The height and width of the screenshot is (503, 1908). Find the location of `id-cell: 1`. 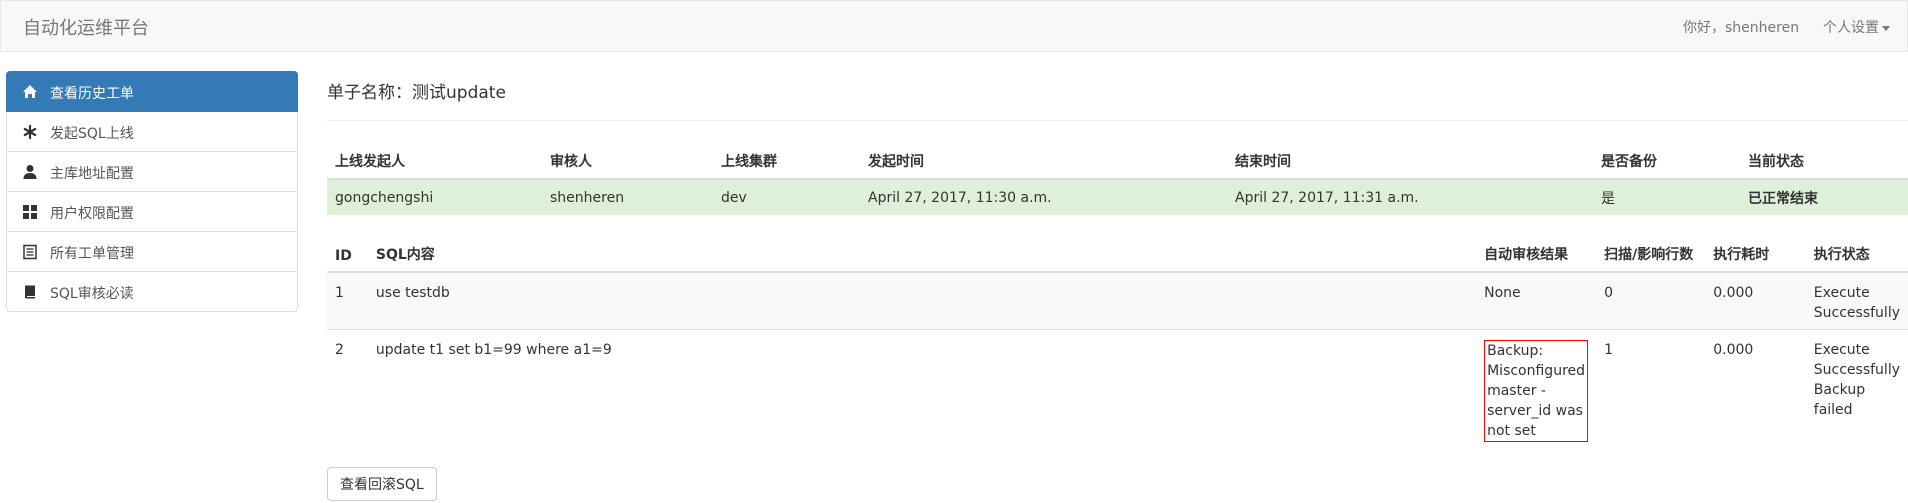

id-cell: 1 is located at coordinates (347, 300).